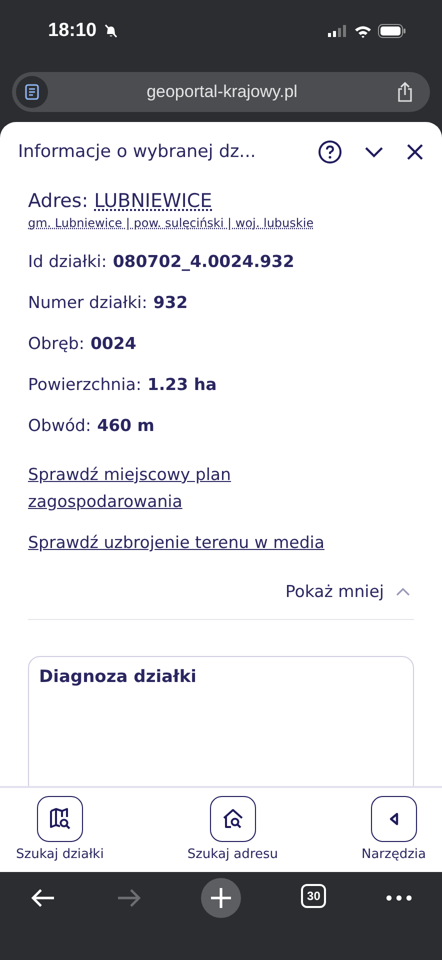 The height and width of the screenshot is (960, 442). I want to click on triangle-left-icon, so click(394, 819).